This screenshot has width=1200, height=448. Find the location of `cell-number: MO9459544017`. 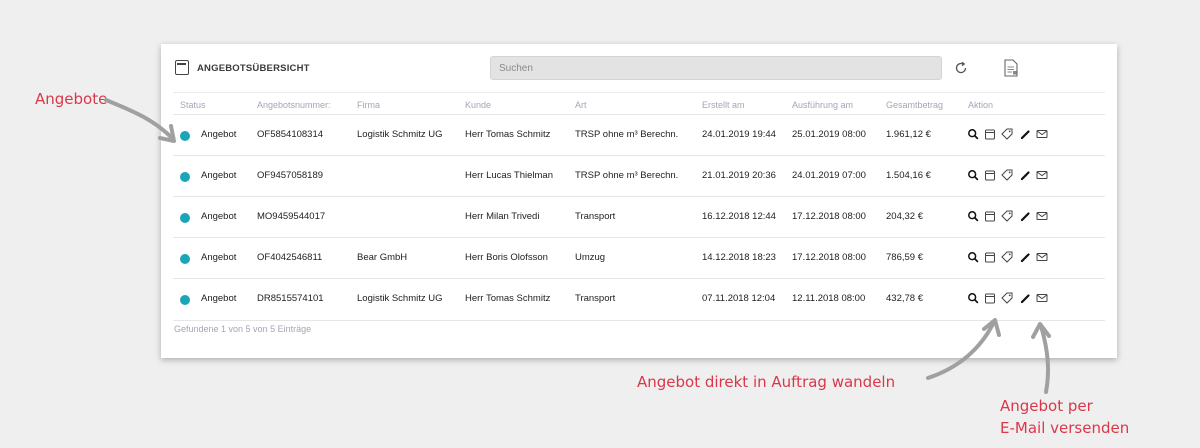

cell-number: MO9459544017 is located at coordinates (291, 216).